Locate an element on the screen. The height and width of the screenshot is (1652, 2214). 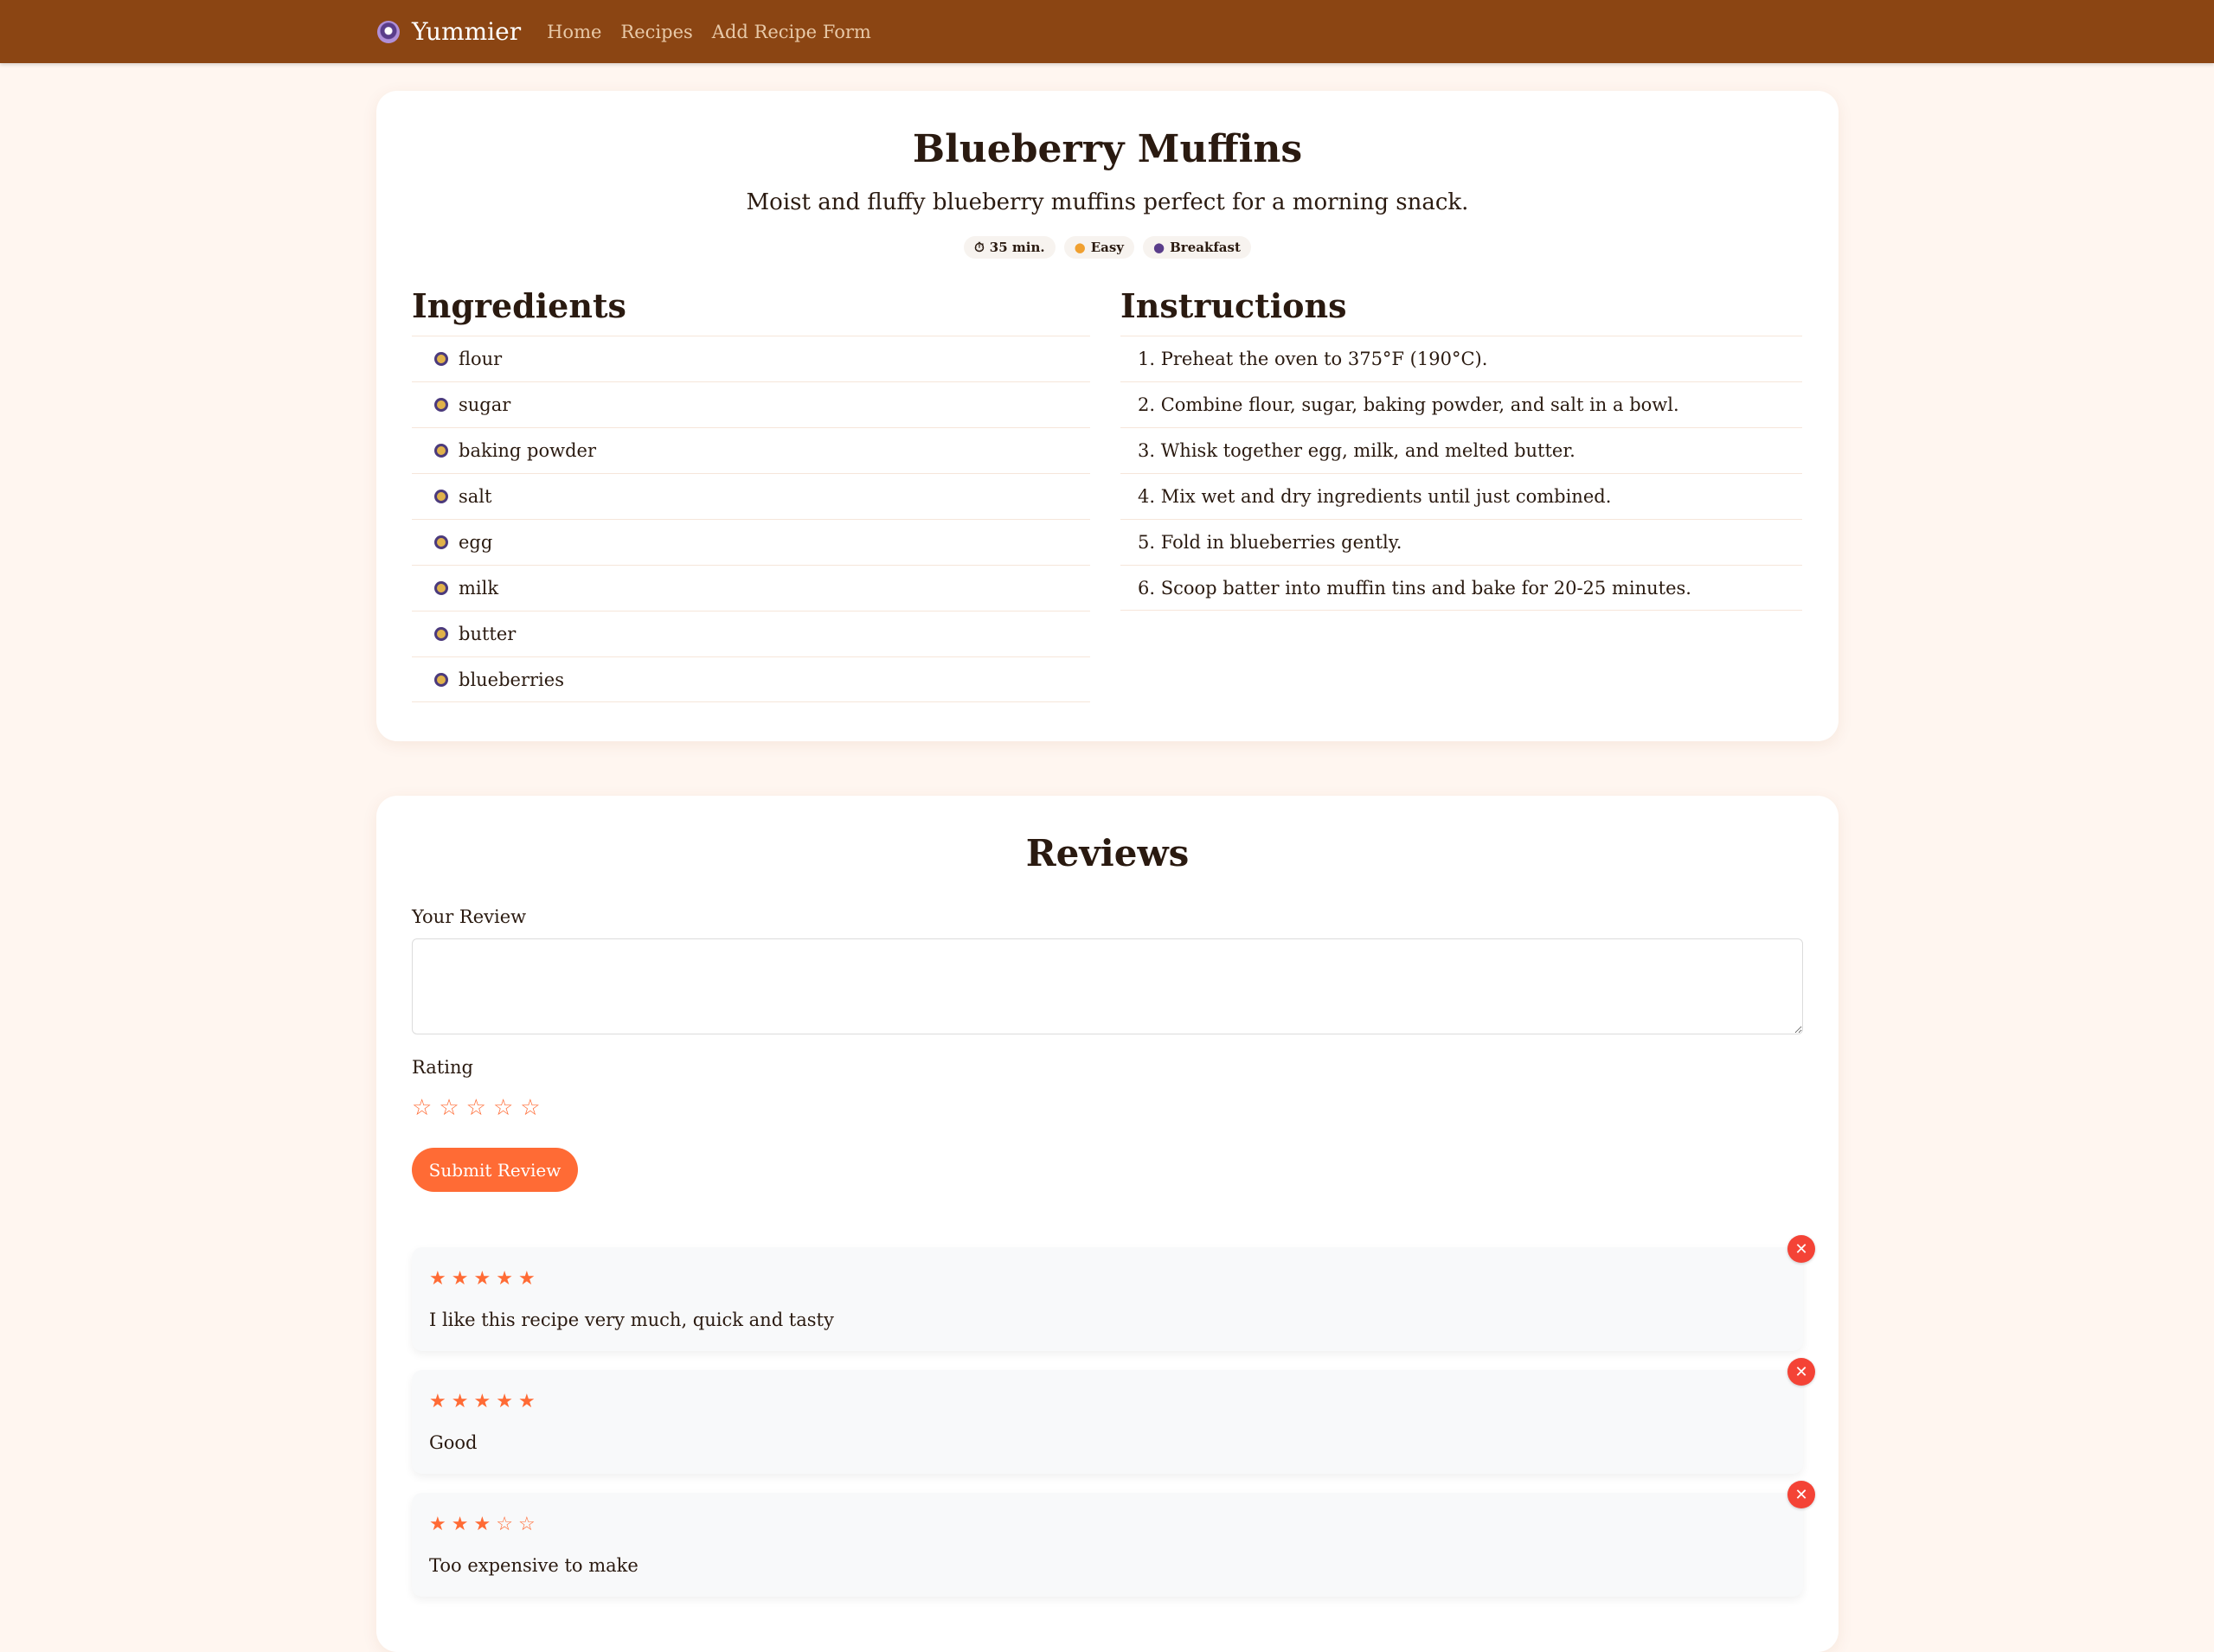
time-badge-label: 35 min. is located at coordinates (1017, 248).